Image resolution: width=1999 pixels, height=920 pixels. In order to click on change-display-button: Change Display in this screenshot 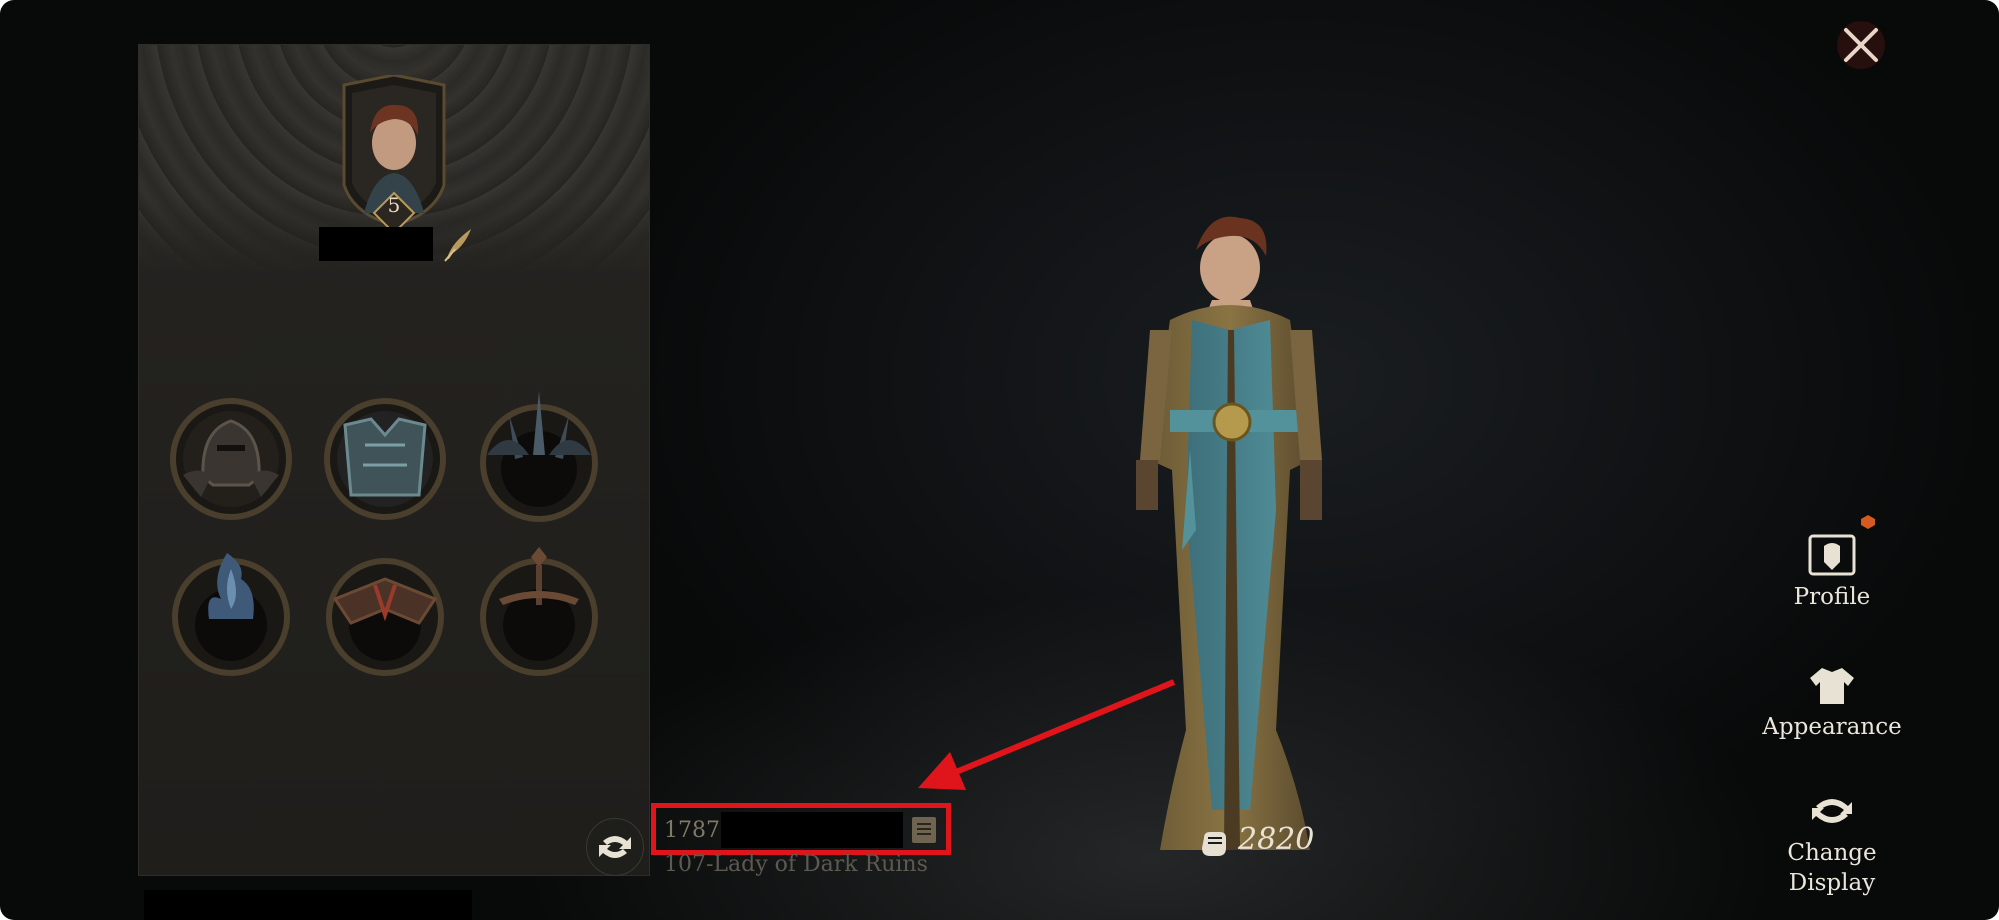, I will do `click(1832, 843)`.